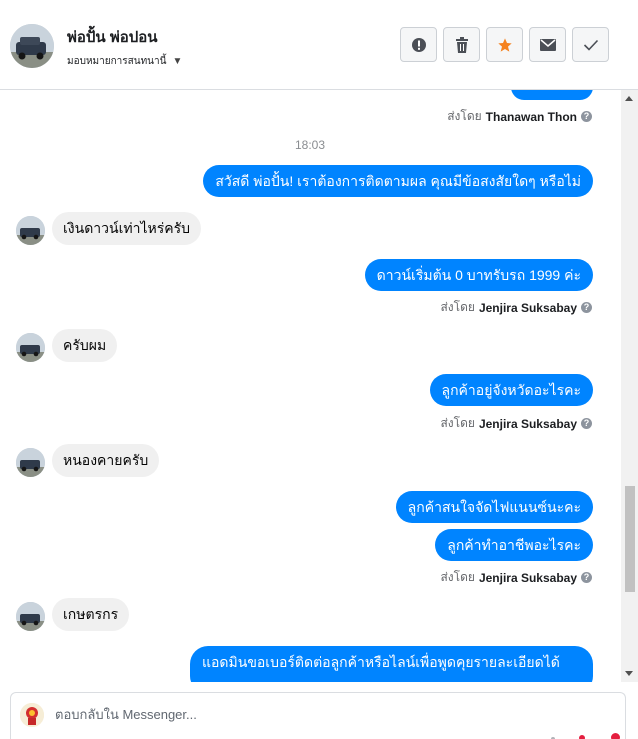  I want to click on delete-button, so click(461, 44).